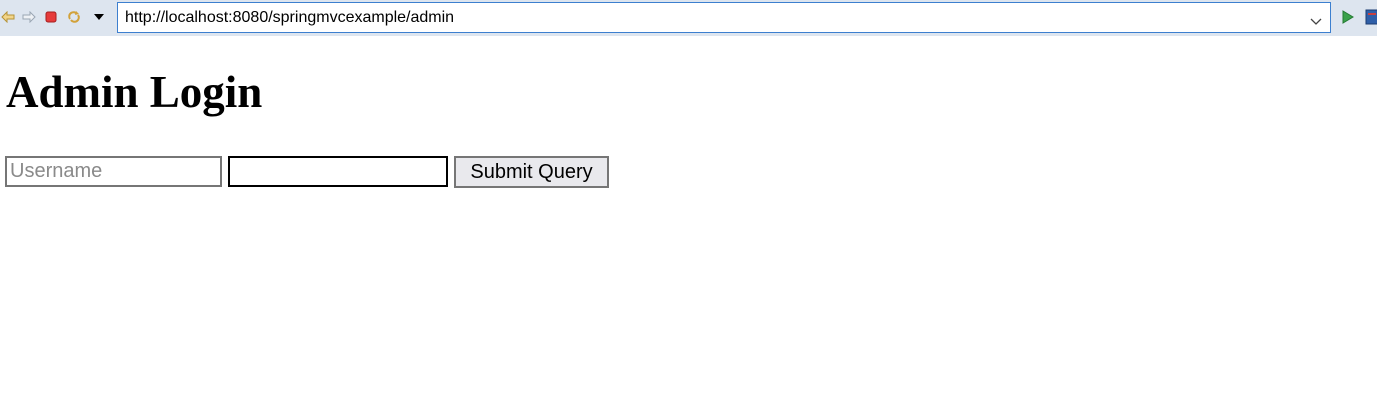 The height and width of the screenshot is (409, 1377). Describe the element at coordinates (531, 172) in the screenshot. I see `submit-button: Submit Query` at that location.